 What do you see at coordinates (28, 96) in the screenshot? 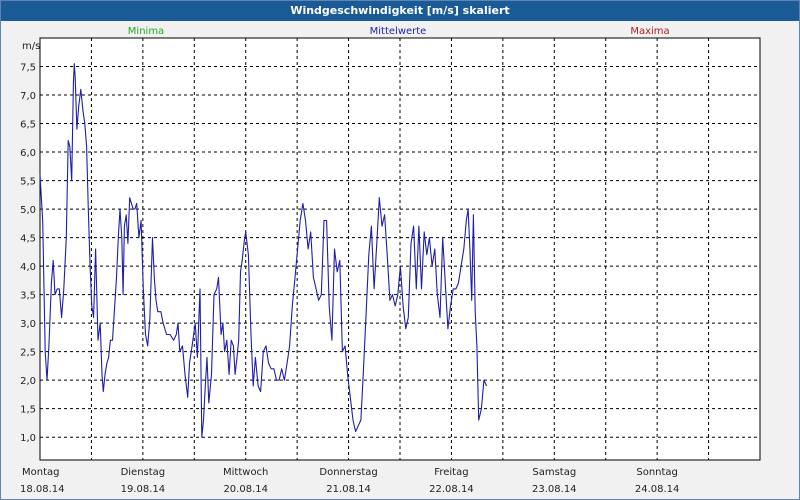
I see `y-tick-label: 7,0` at bounding box center [28, 96].